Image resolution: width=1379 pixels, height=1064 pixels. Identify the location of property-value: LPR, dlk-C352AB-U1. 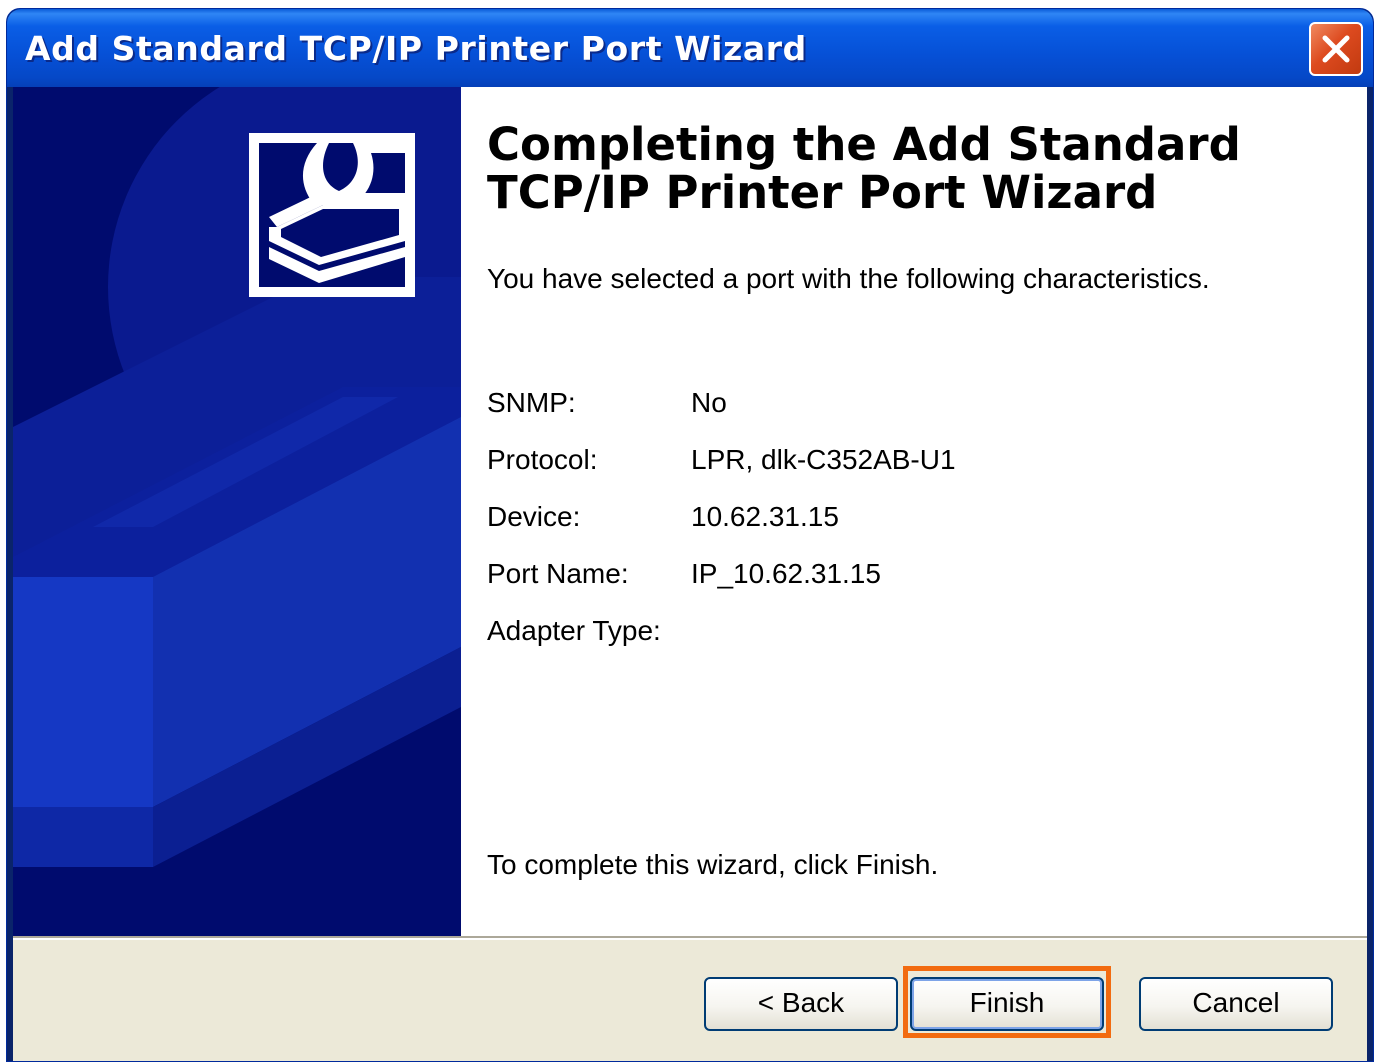
(823, 459).